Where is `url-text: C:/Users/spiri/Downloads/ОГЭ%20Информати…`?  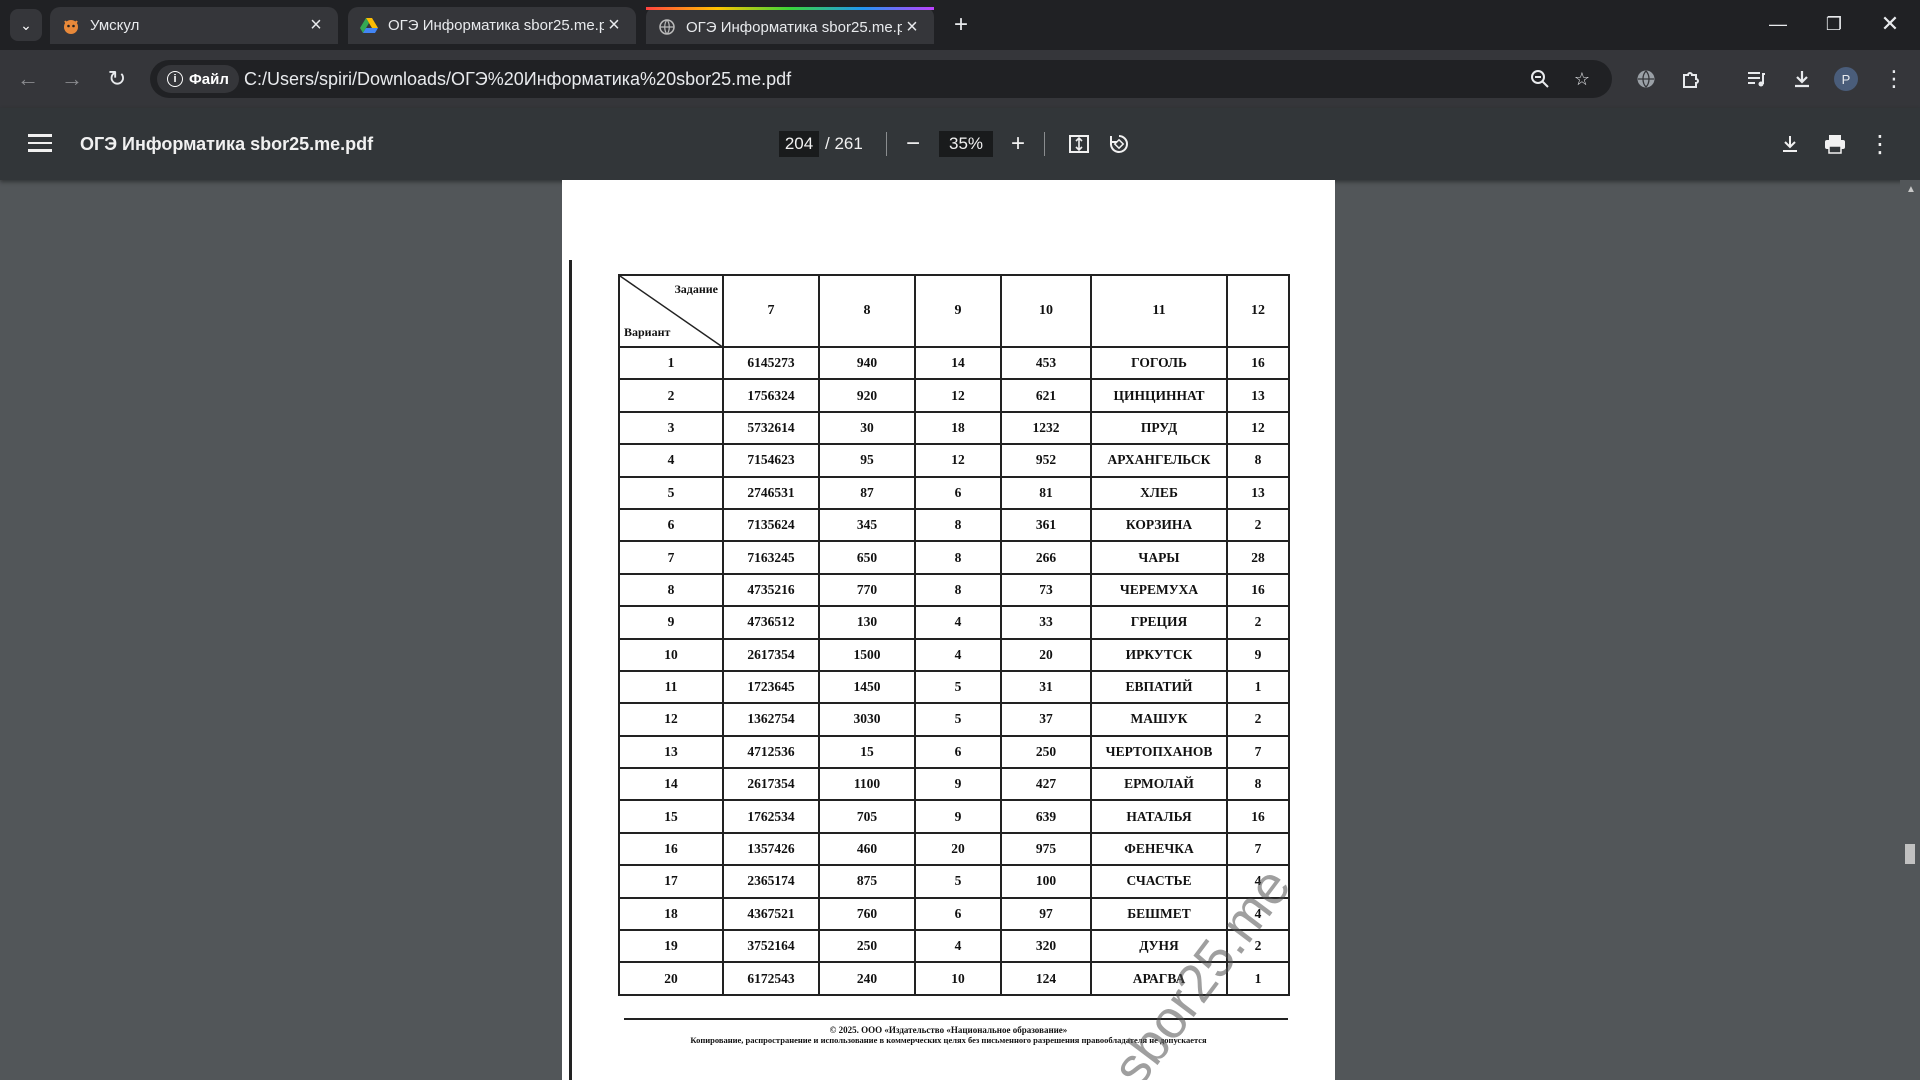
url-text: C:/Users/spiri/Downloads/ОГЭ%20Информати… is located at coordinates (517, 79).